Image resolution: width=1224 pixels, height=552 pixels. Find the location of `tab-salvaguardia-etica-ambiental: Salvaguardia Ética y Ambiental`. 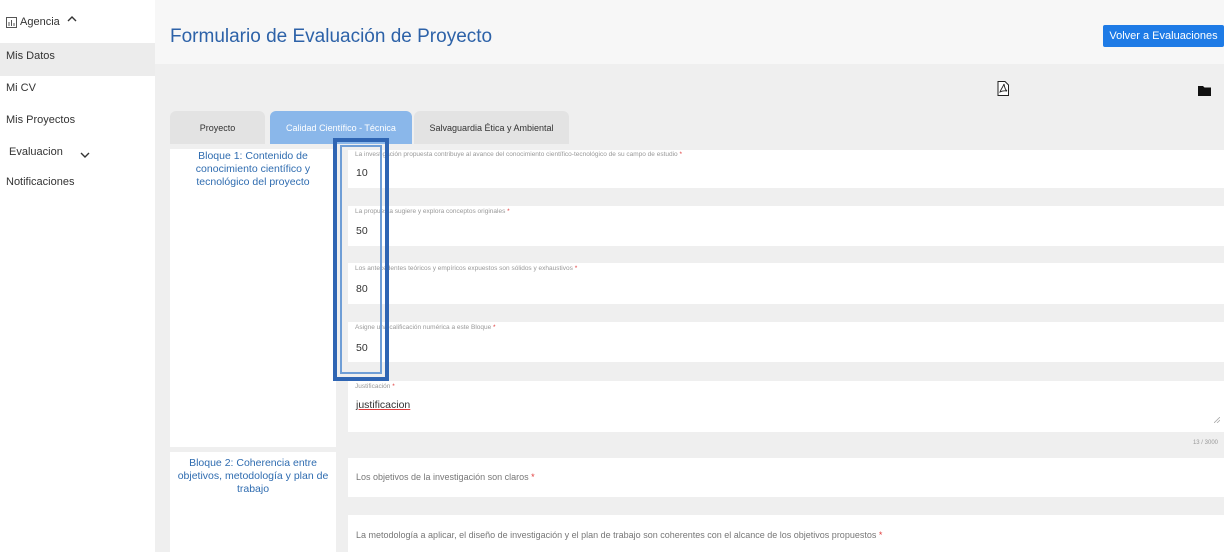

tab-salvaguardia-etica-ambiental: Salvaguardia Ética y Ambiental is located at coordinates (491, 127).